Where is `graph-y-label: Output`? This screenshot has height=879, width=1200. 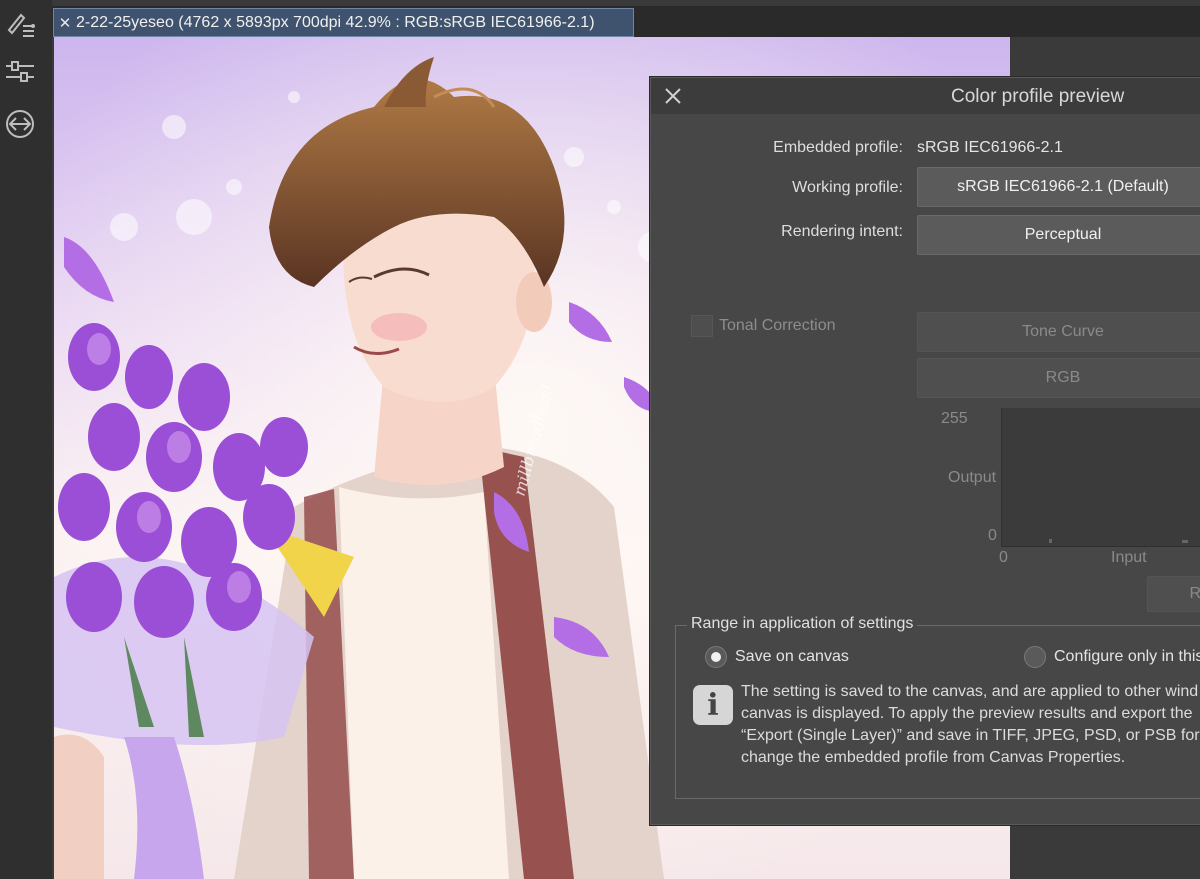 graph-y-label: Output is located at coordinates (972, 477).